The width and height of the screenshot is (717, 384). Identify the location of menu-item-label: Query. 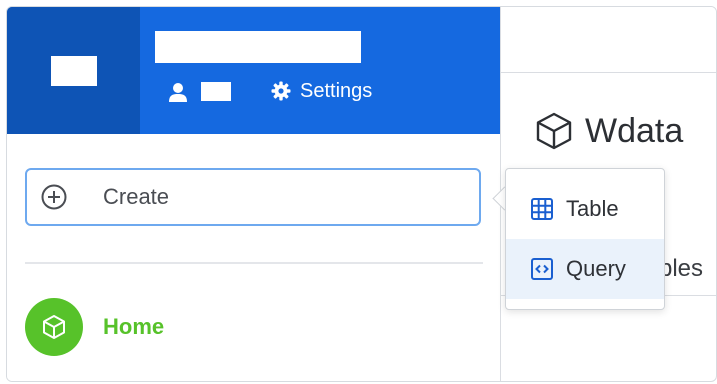
(596, 268).